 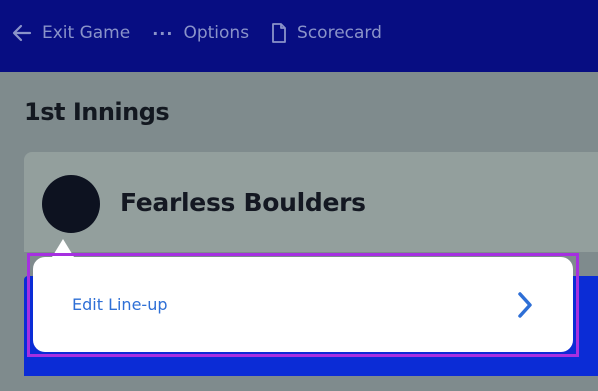 I want to click on team-name: Fearless Boulders, so click(x=243, y=202).